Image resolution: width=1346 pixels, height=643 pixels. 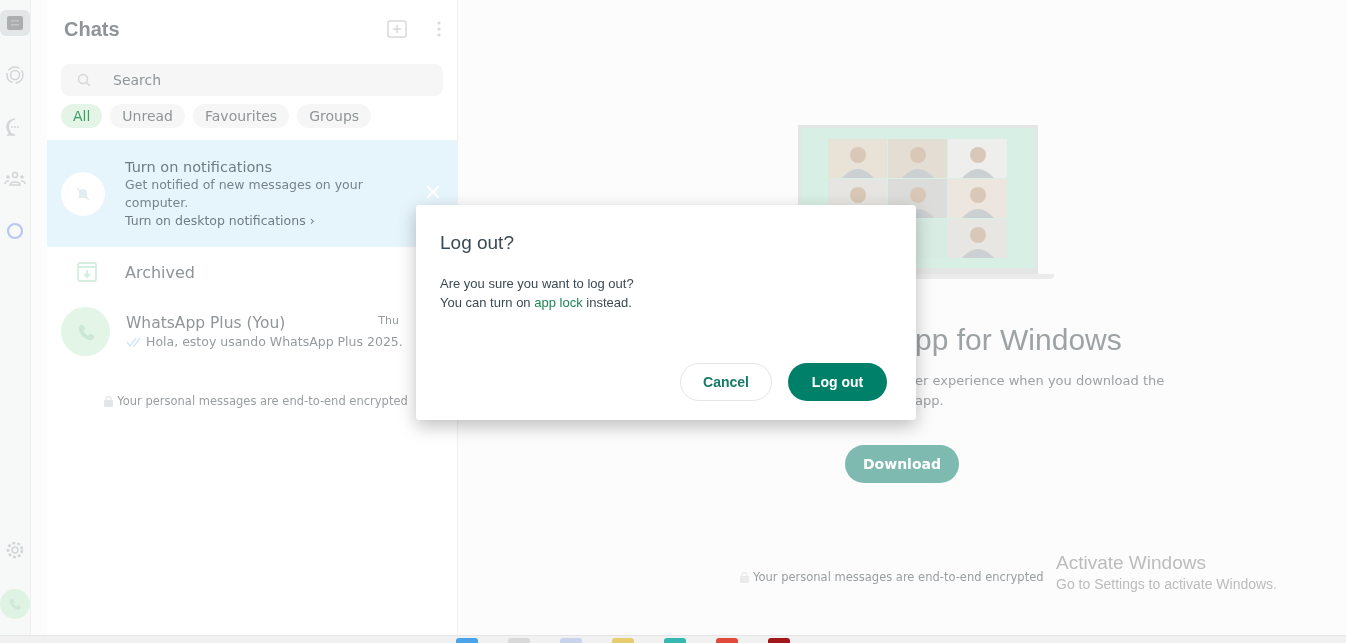 I want to click on profile-avatar, so click(x=15, y=604).